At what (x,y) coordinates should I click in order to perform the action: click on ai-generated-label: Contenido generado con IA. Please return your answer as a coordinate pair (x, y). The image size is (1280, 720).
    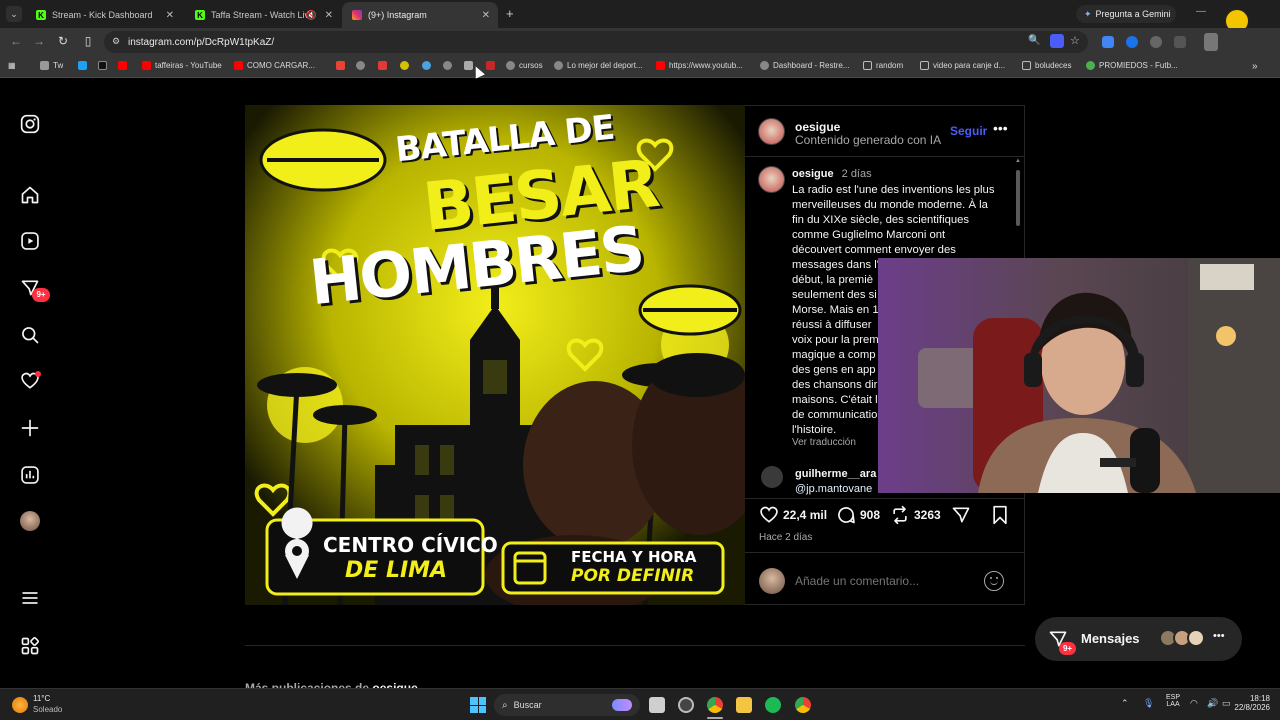
    Looking at the image, I should click on (868, 140).